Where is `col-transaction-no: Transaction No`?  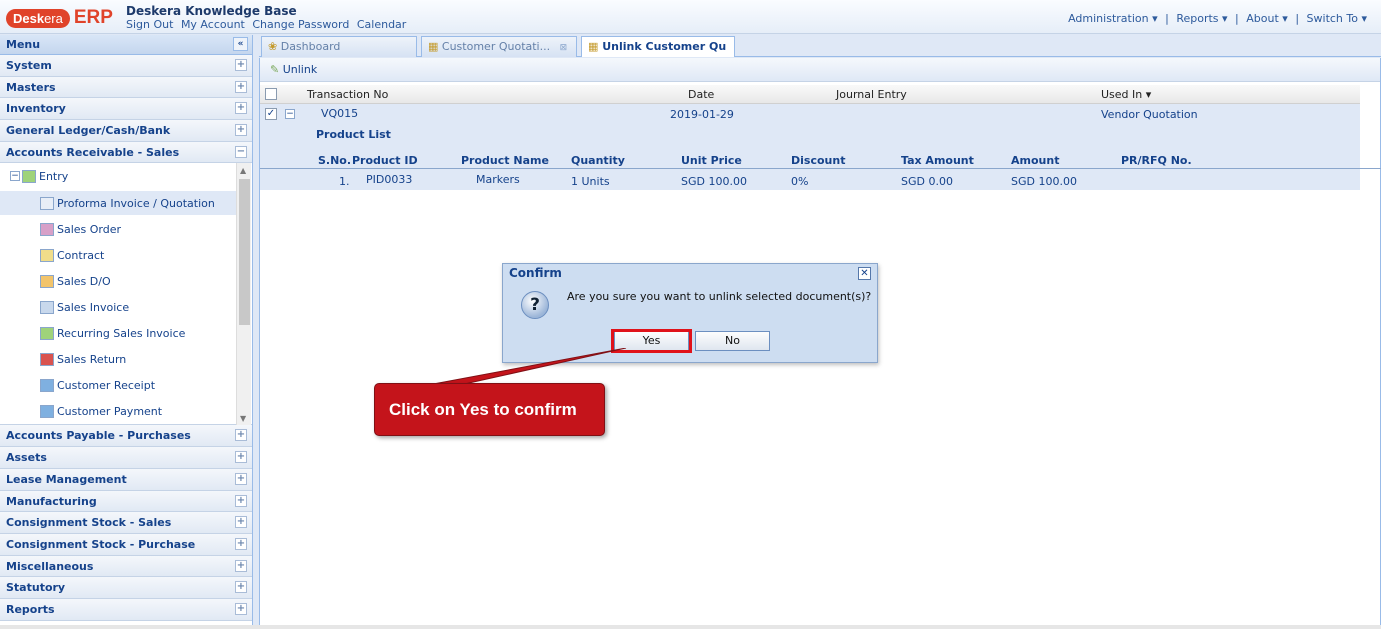
col-transaction-no: Transaction No is located at coordinates (347, 94).